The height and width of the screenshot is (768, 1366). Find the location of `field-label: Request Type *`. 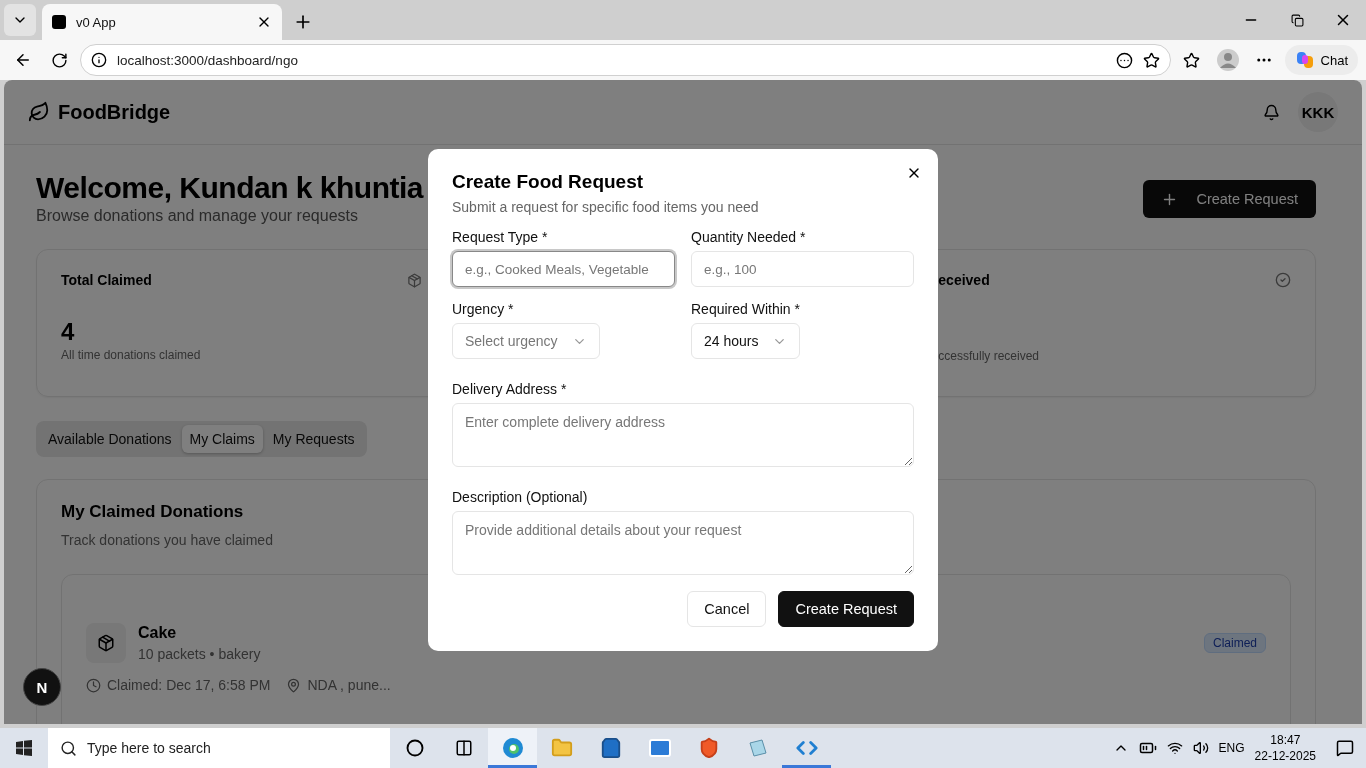

field-label: Request Type * is located at coordinates (500, 237).